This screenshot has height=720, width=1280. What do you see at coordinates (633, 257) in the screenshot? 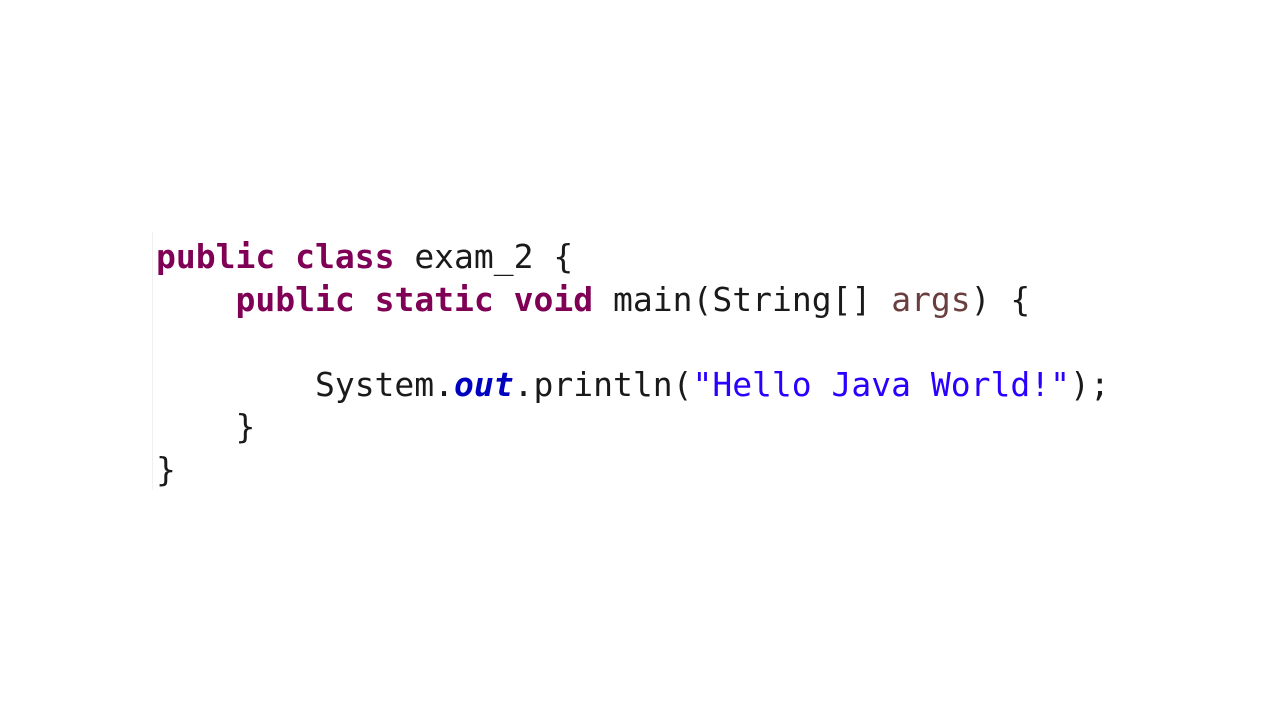
I see `code-line-1: public class exam_2 {` at bounding box center [633, 257].